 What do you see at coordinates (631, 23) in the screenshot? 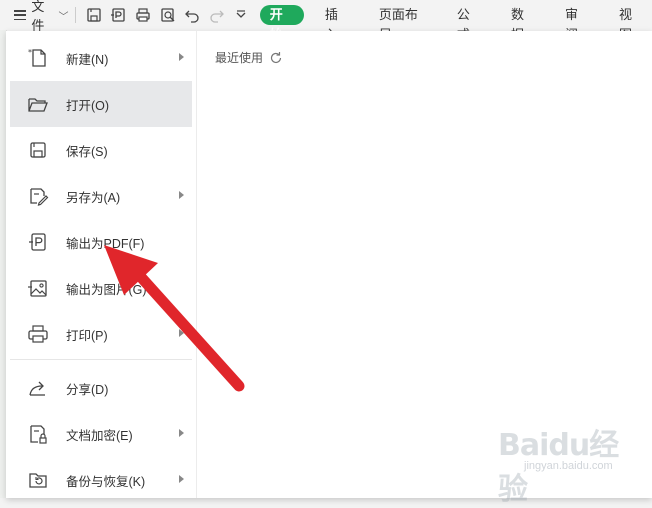
I see `tab-view: 视图` at bounding box center [631, 23].